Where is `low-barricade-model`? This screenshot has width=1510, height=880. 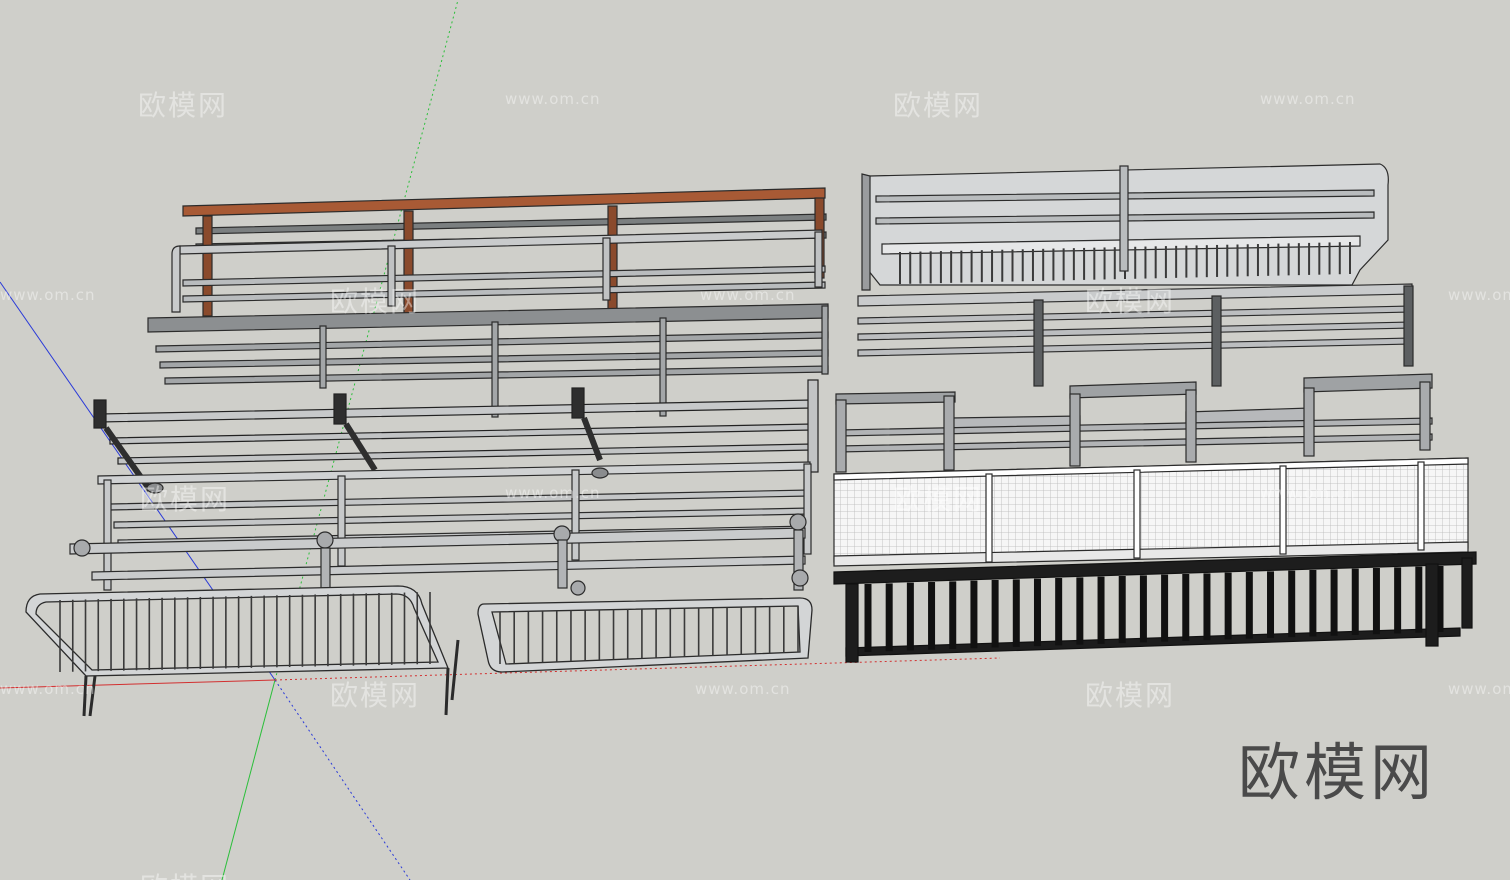 low-barricade-model is located at coordinates (645, 635).